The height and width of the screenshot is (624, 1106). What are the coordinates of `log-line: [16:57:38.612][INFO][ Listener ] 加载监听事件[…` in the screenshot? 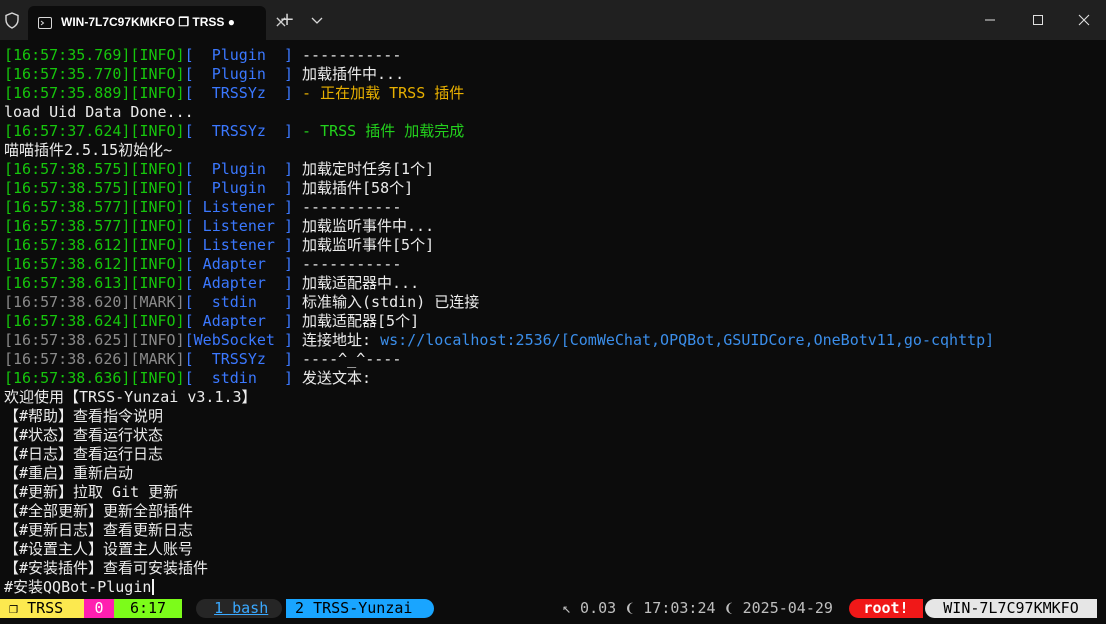 It's located at (219, 245).